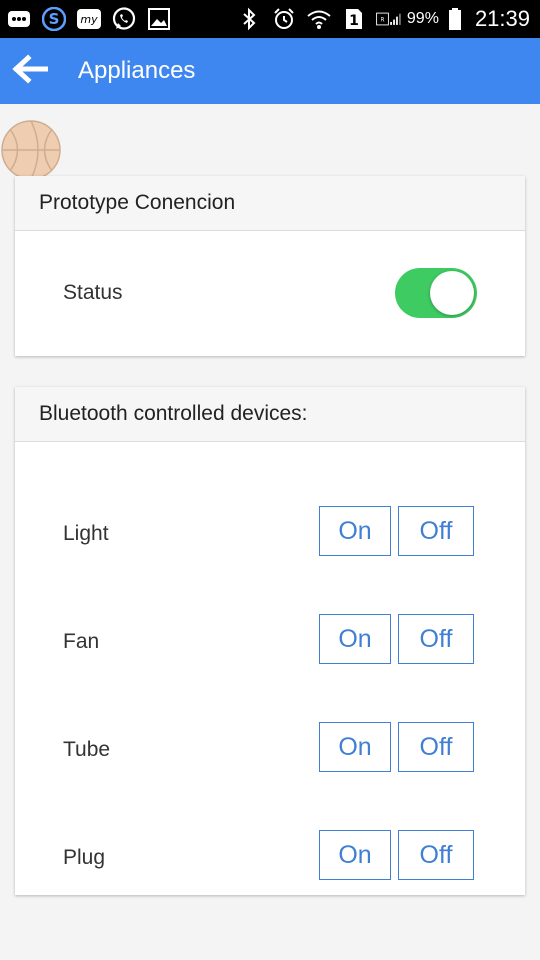 The width and height of the screenshot is (540, 960). I want to click on device-label: Fan, so click(81, 641).